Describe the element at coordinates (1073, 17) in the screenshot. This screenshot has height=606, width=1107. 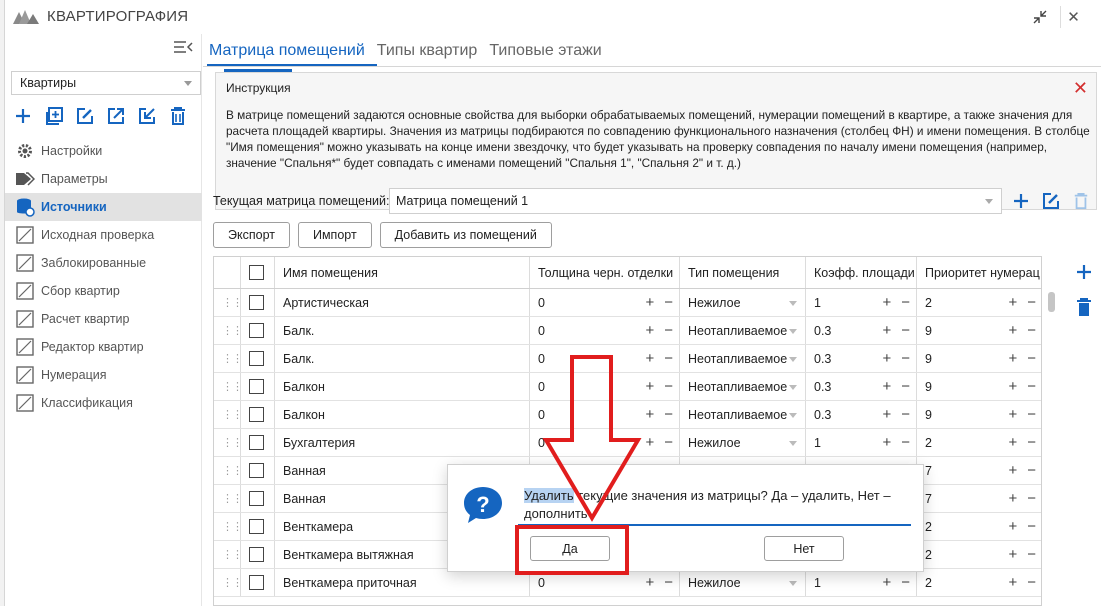
I see `close-window-icon: ✕` at that location.